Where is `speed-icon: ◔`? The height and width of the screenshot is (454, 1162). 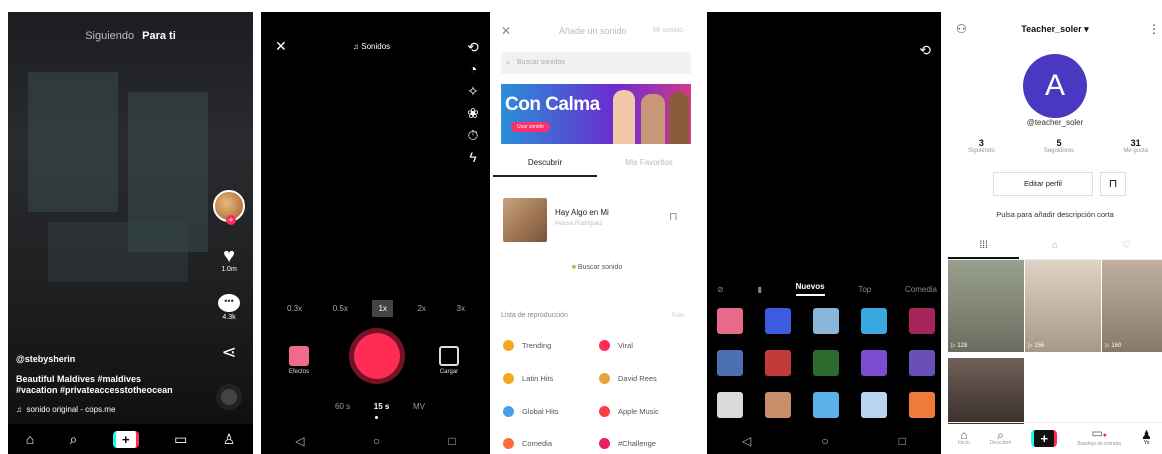 speed-icon: ◔ is located at coordinates (473, 69).